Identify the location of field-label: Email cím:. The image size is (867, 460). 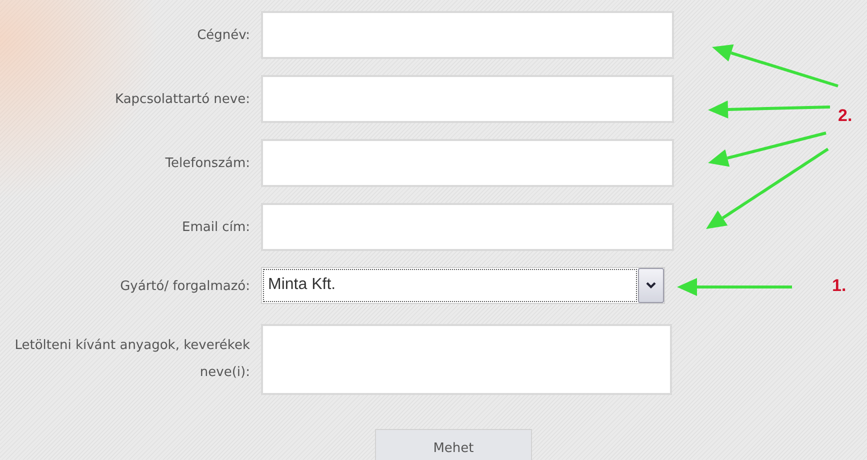
(216, 227).